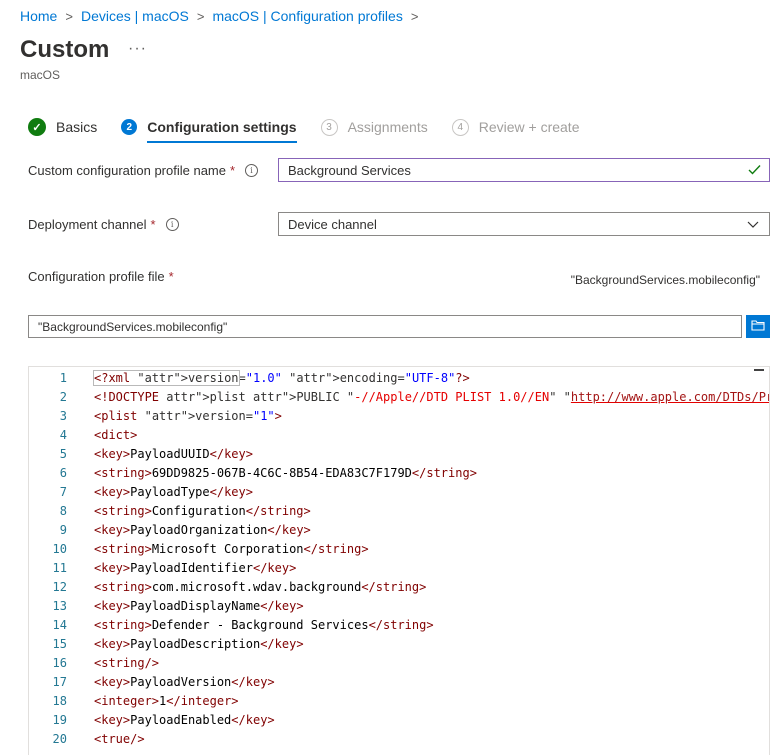 This screenshot has width=780, height=755. What do you see at coordinates (59, 606) in the screenshot?
I see `line-number: 13` at bounding box center [59, 606].